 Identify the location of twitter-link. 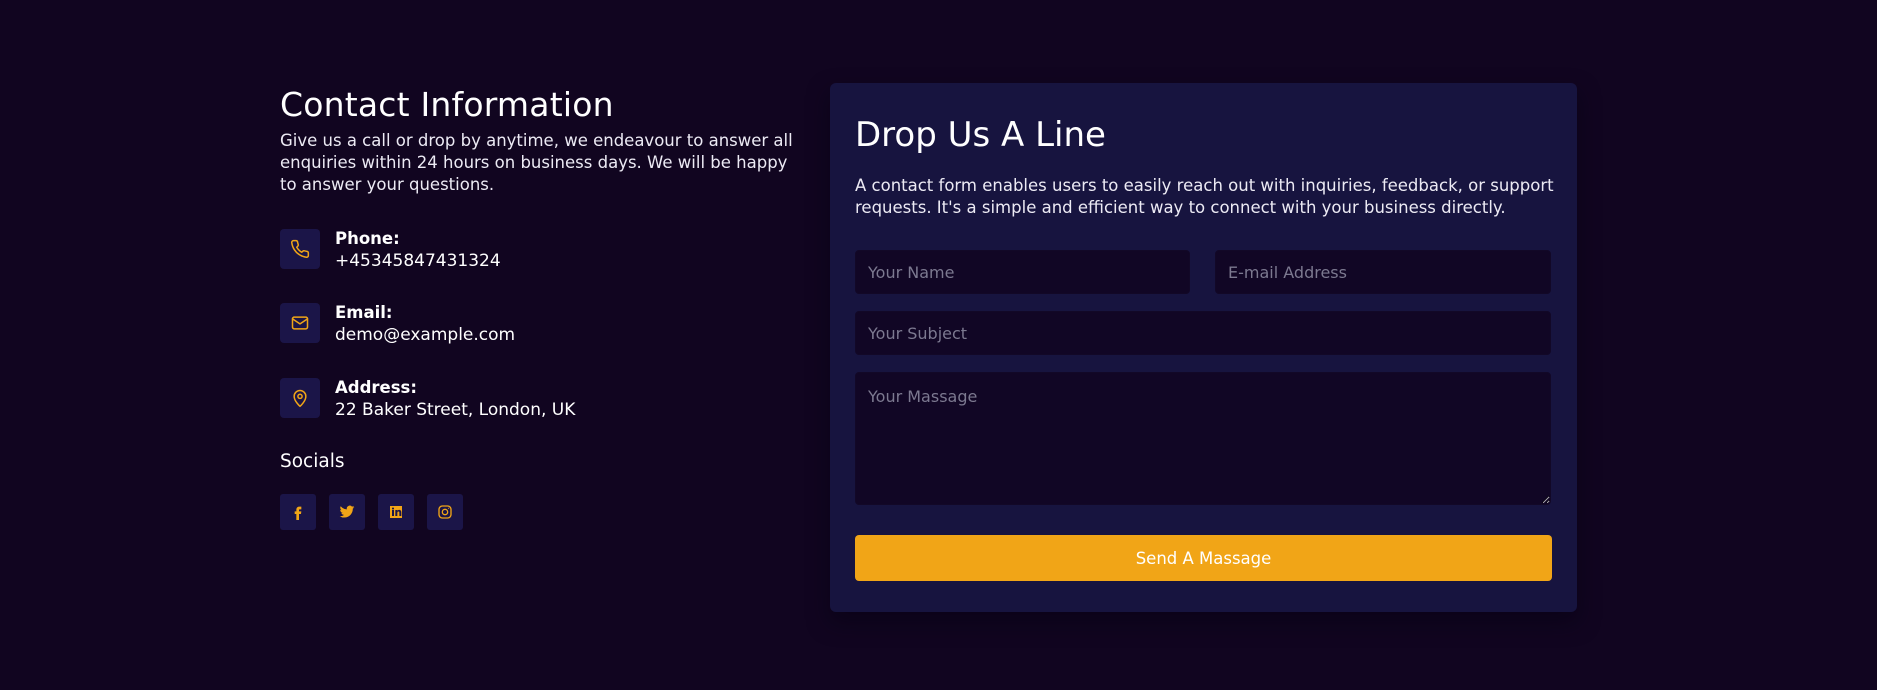
(347, 512).